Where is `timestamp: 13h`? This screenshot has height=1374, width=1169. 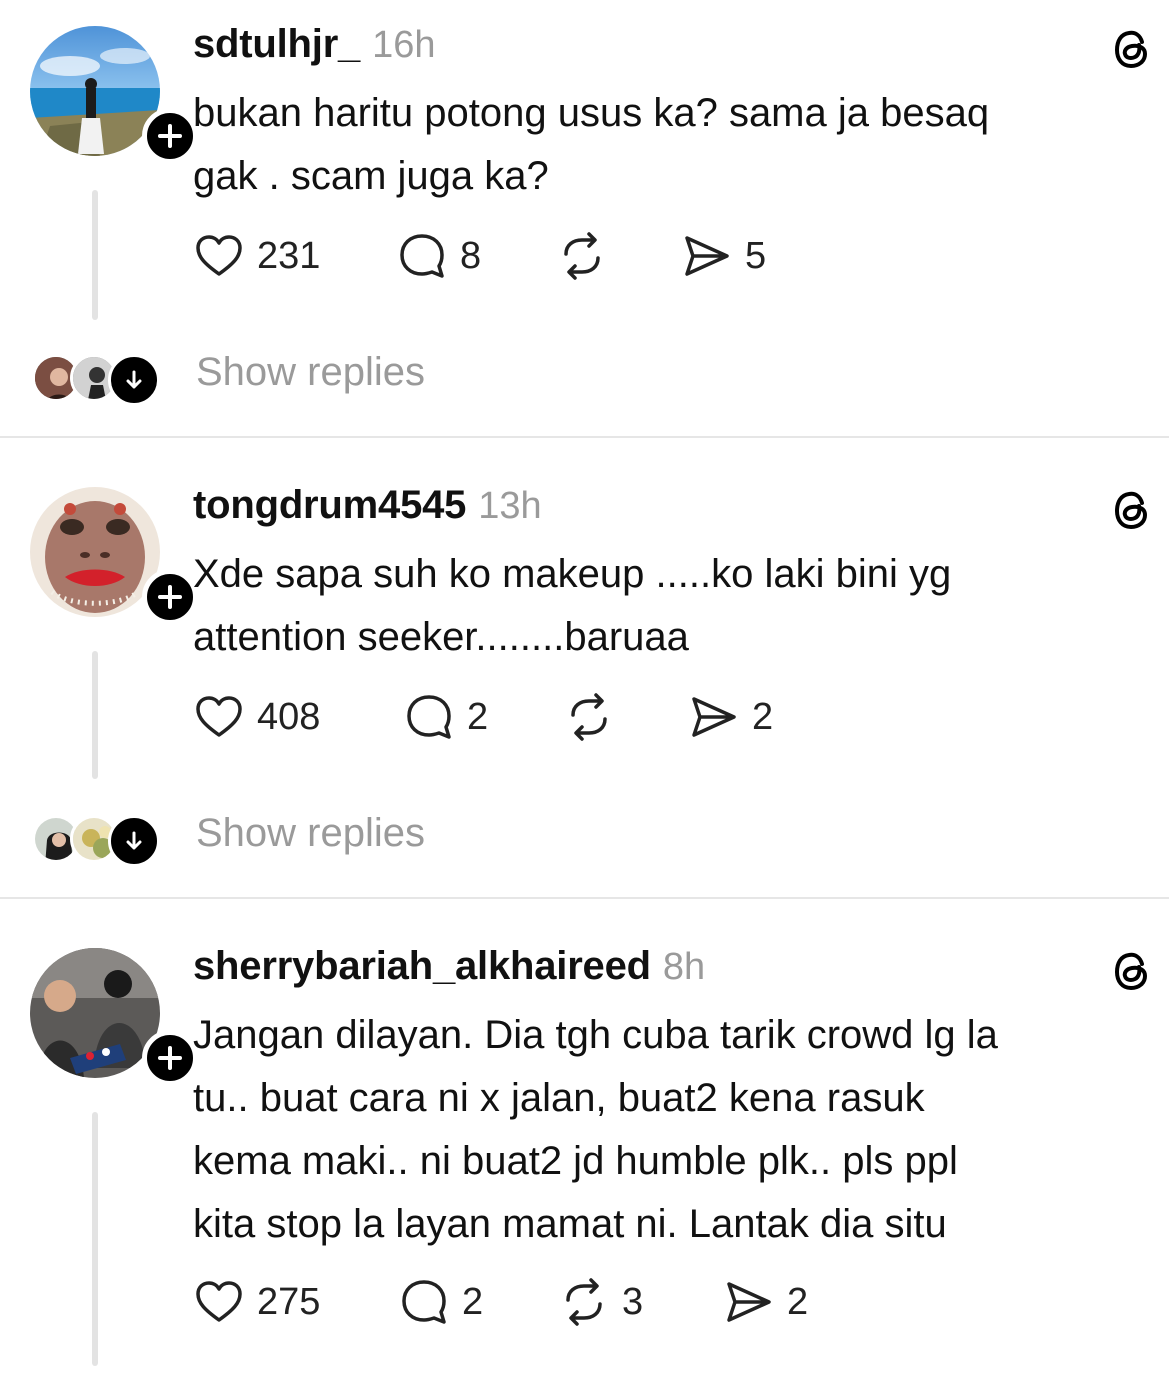 timestamp: 13h is located at coordinates (510, 506).